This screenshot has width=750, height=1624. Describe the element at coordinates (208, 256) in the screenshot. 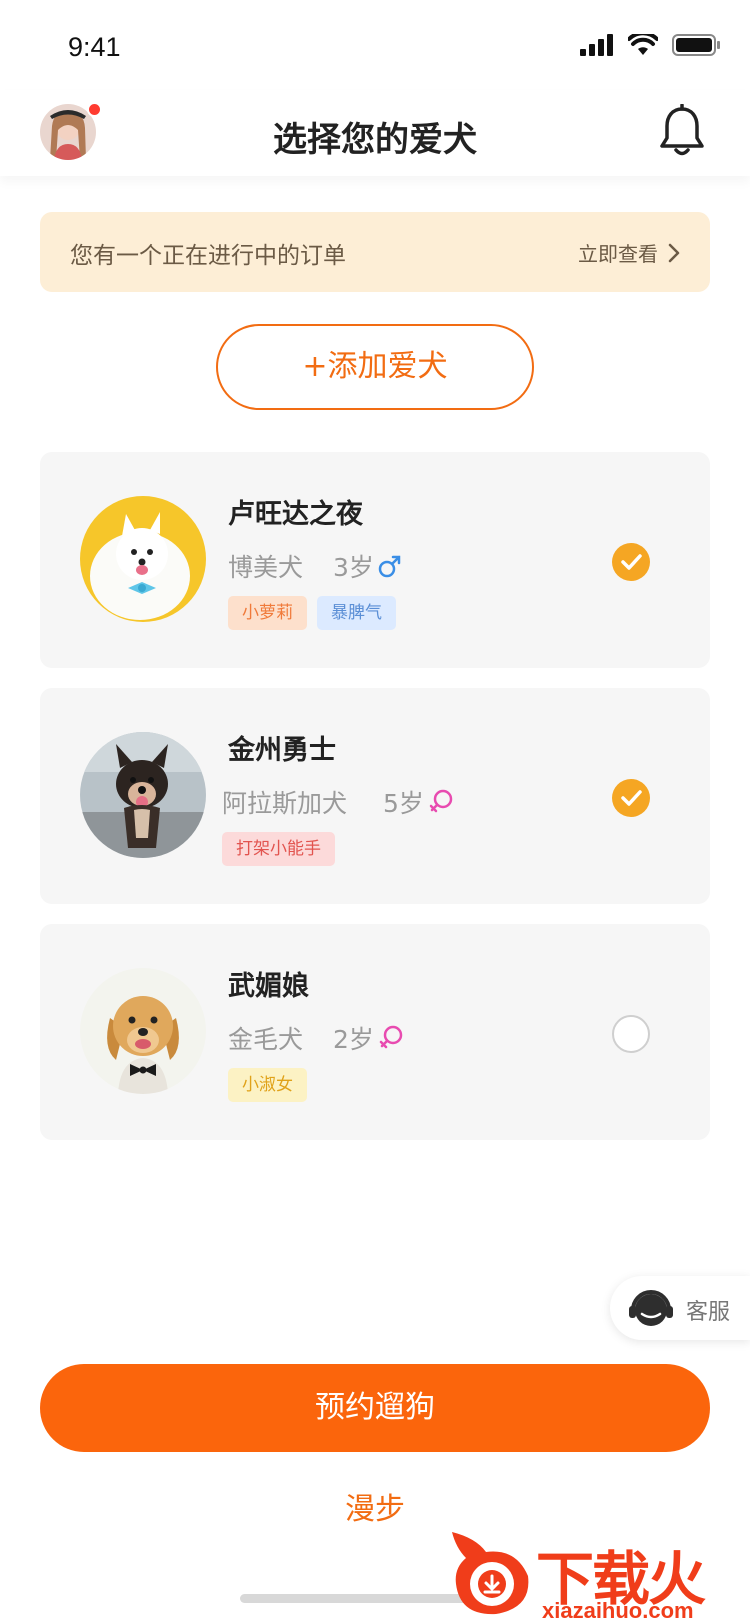

I see `order-banner-text: 您有一个正在进行中的订单` at that location.